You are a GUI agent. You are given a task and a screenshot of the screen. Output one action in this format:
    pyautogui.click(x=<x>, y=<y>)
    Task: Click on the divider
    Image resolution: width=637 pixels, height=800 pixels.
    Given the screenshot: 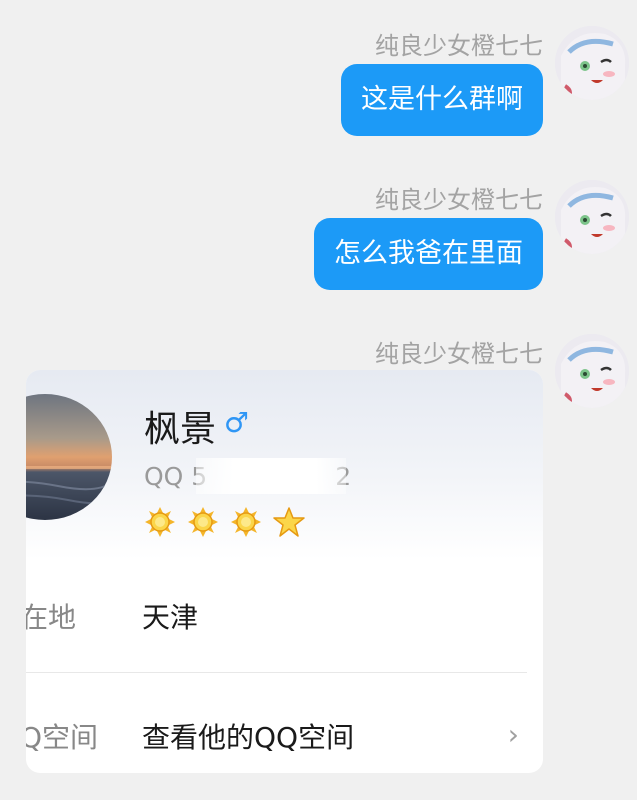 What is the action you would take?
    pyautogui.click(x=276, y=672)
    